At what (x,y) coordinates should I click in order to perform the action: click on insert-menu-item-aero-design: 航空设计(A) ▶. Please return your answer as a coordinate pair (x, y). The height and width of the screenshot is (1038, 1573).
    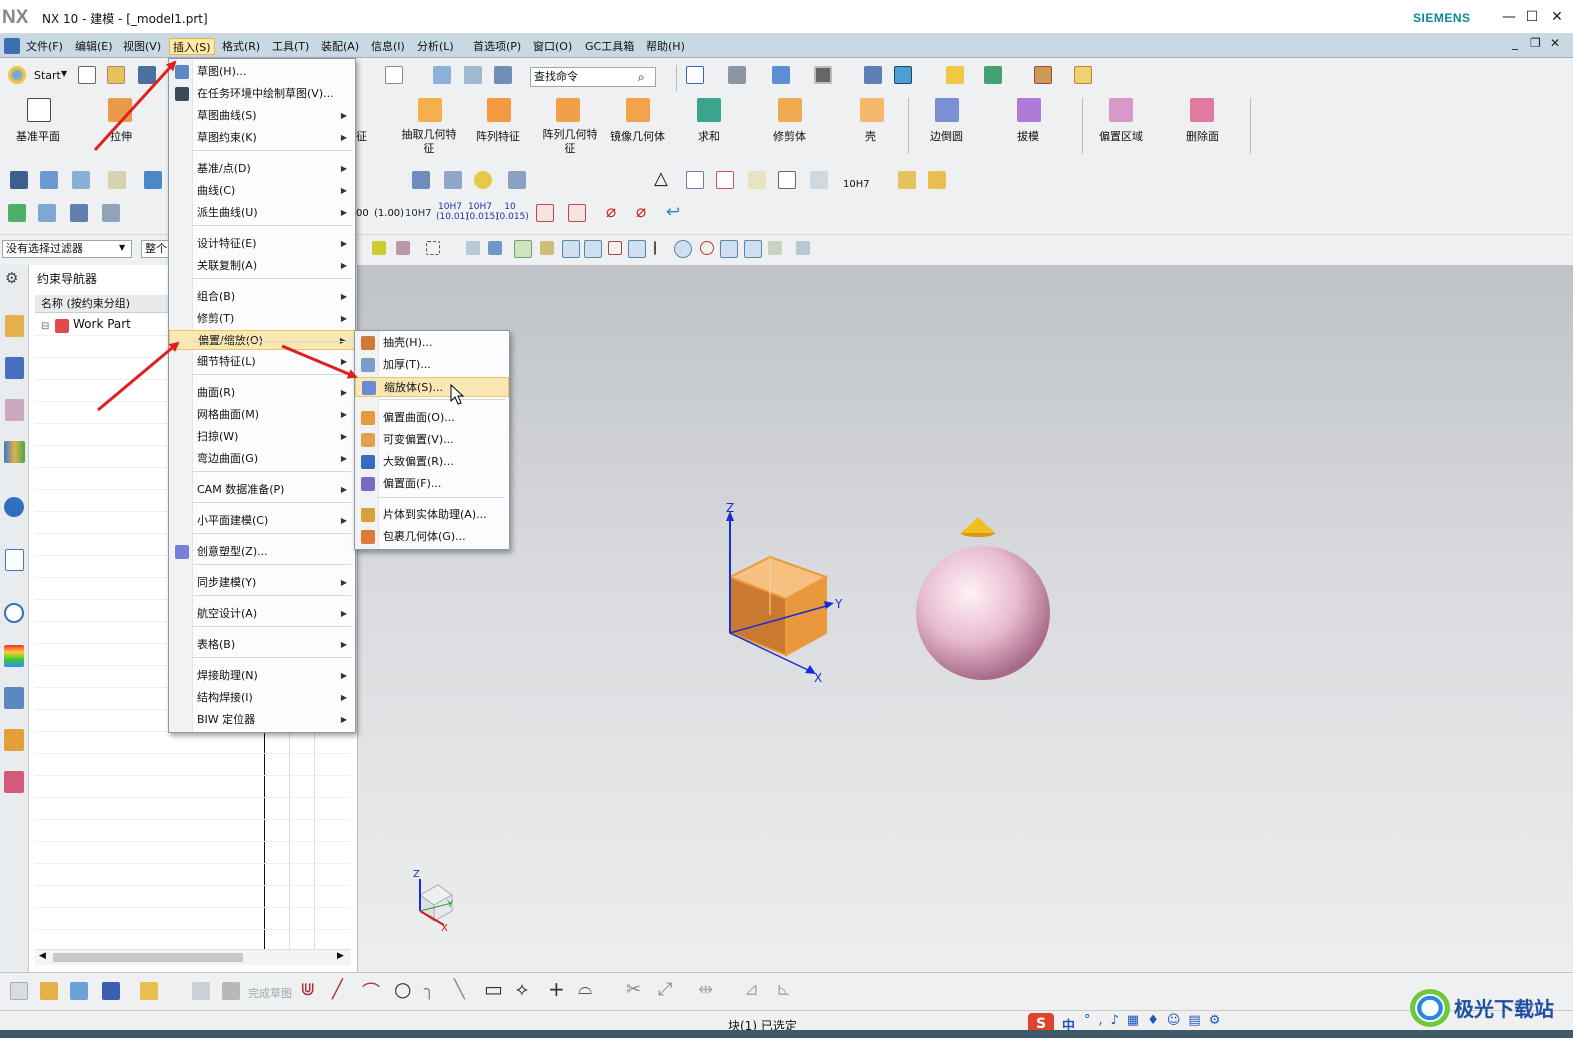
    Looking at the image, I should click on (262, 614).